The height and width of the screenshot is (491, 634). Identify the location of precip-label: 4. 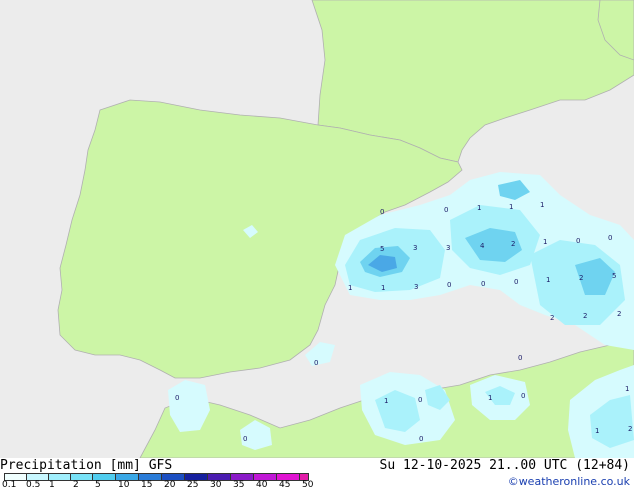
(482, 246).